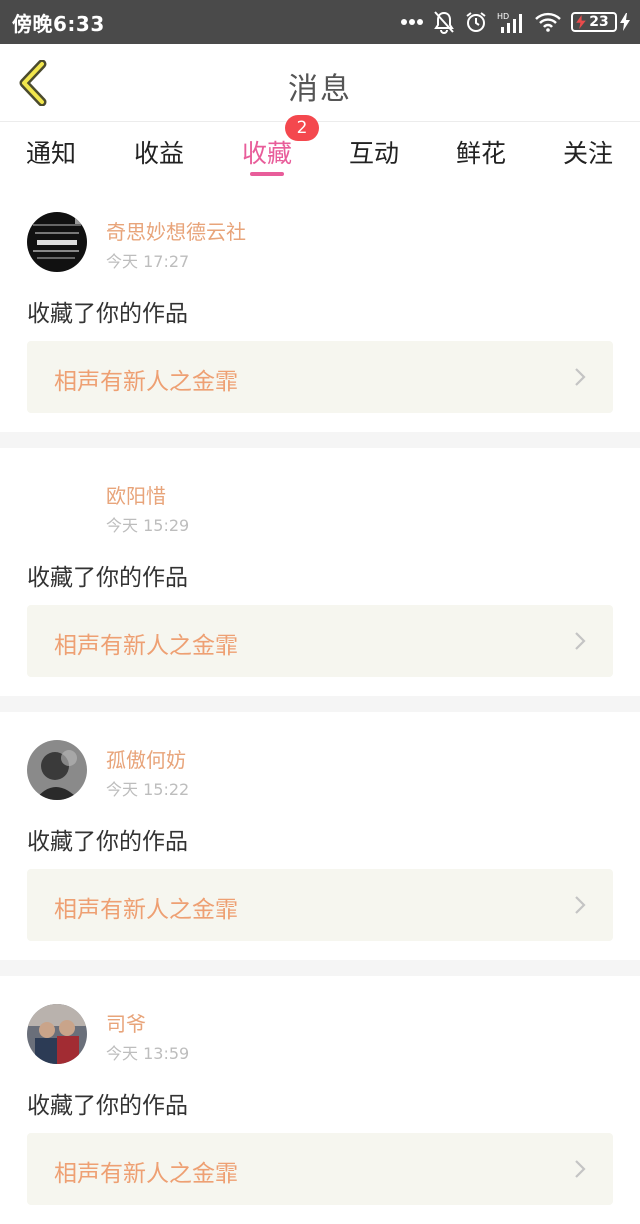 This screenshot has width=640, height=1224. I want to click on hd-signal-icon: HD, so click(509, 22).